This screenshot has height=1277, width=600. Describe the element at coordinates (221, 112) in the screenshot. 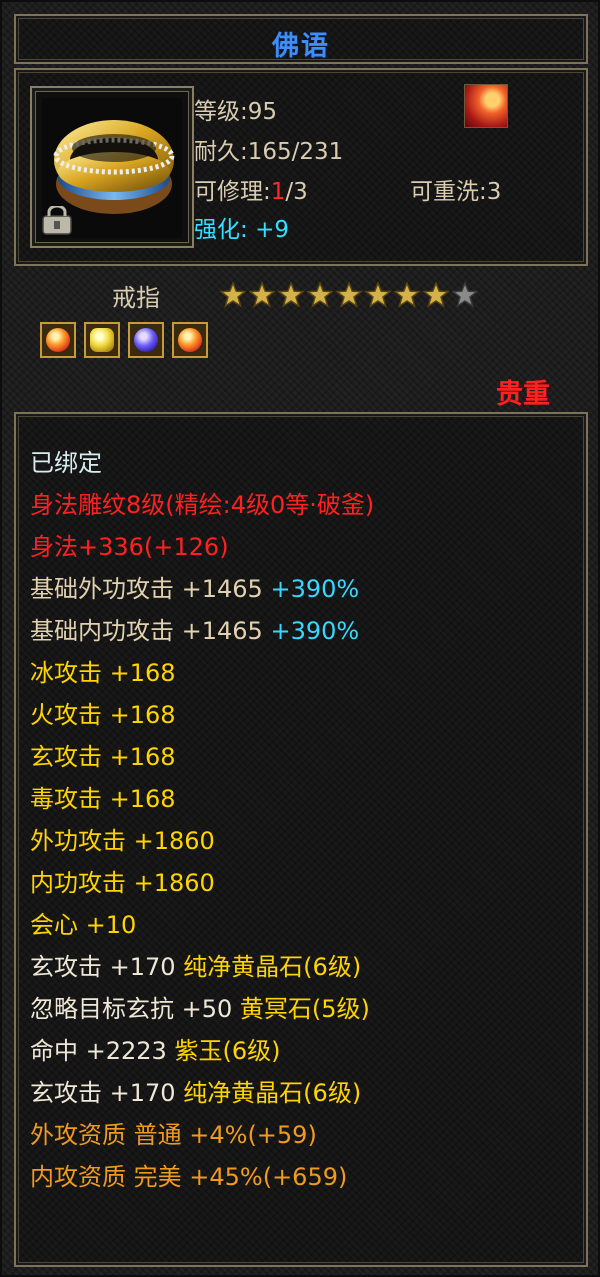

I see `level-label: 等级:` at that location.